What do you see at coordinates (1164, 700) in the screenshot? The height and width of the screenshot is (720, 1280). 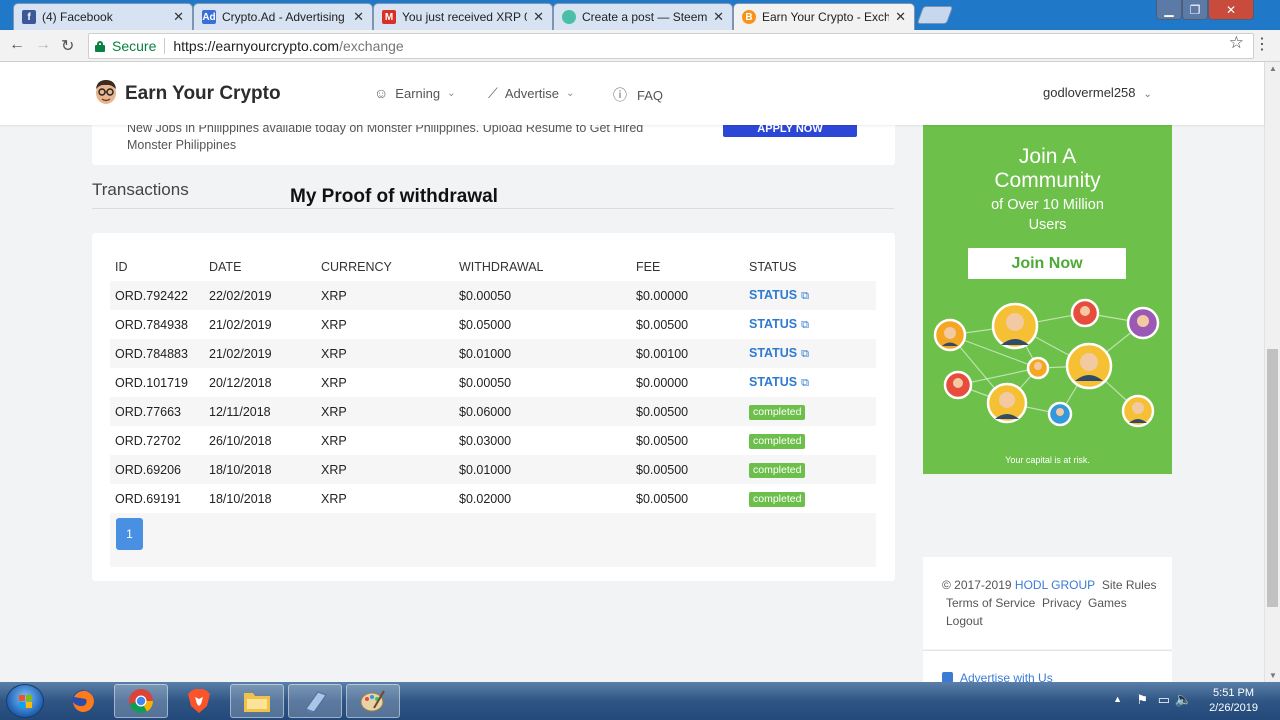 I see `network-icon: ▭` at bounding box center [1164, 700].